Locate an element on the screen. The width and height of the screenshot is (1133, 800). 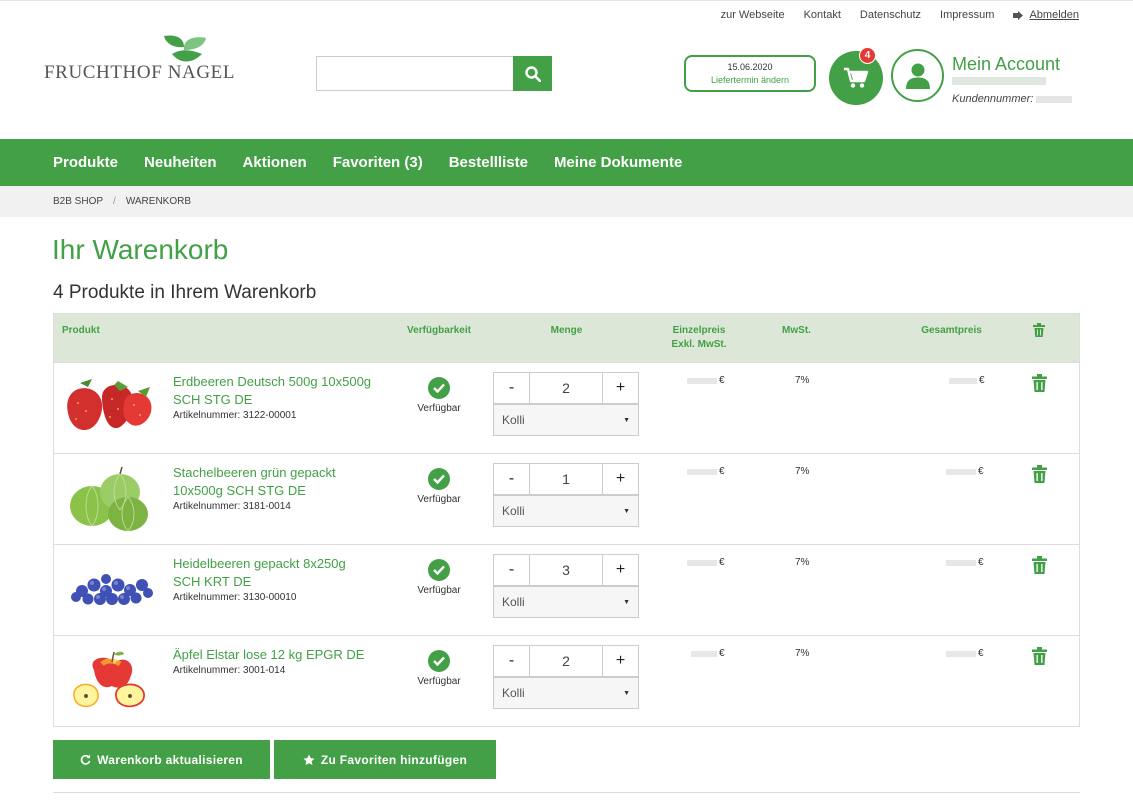
search-input is located at coordinates (414, 73).